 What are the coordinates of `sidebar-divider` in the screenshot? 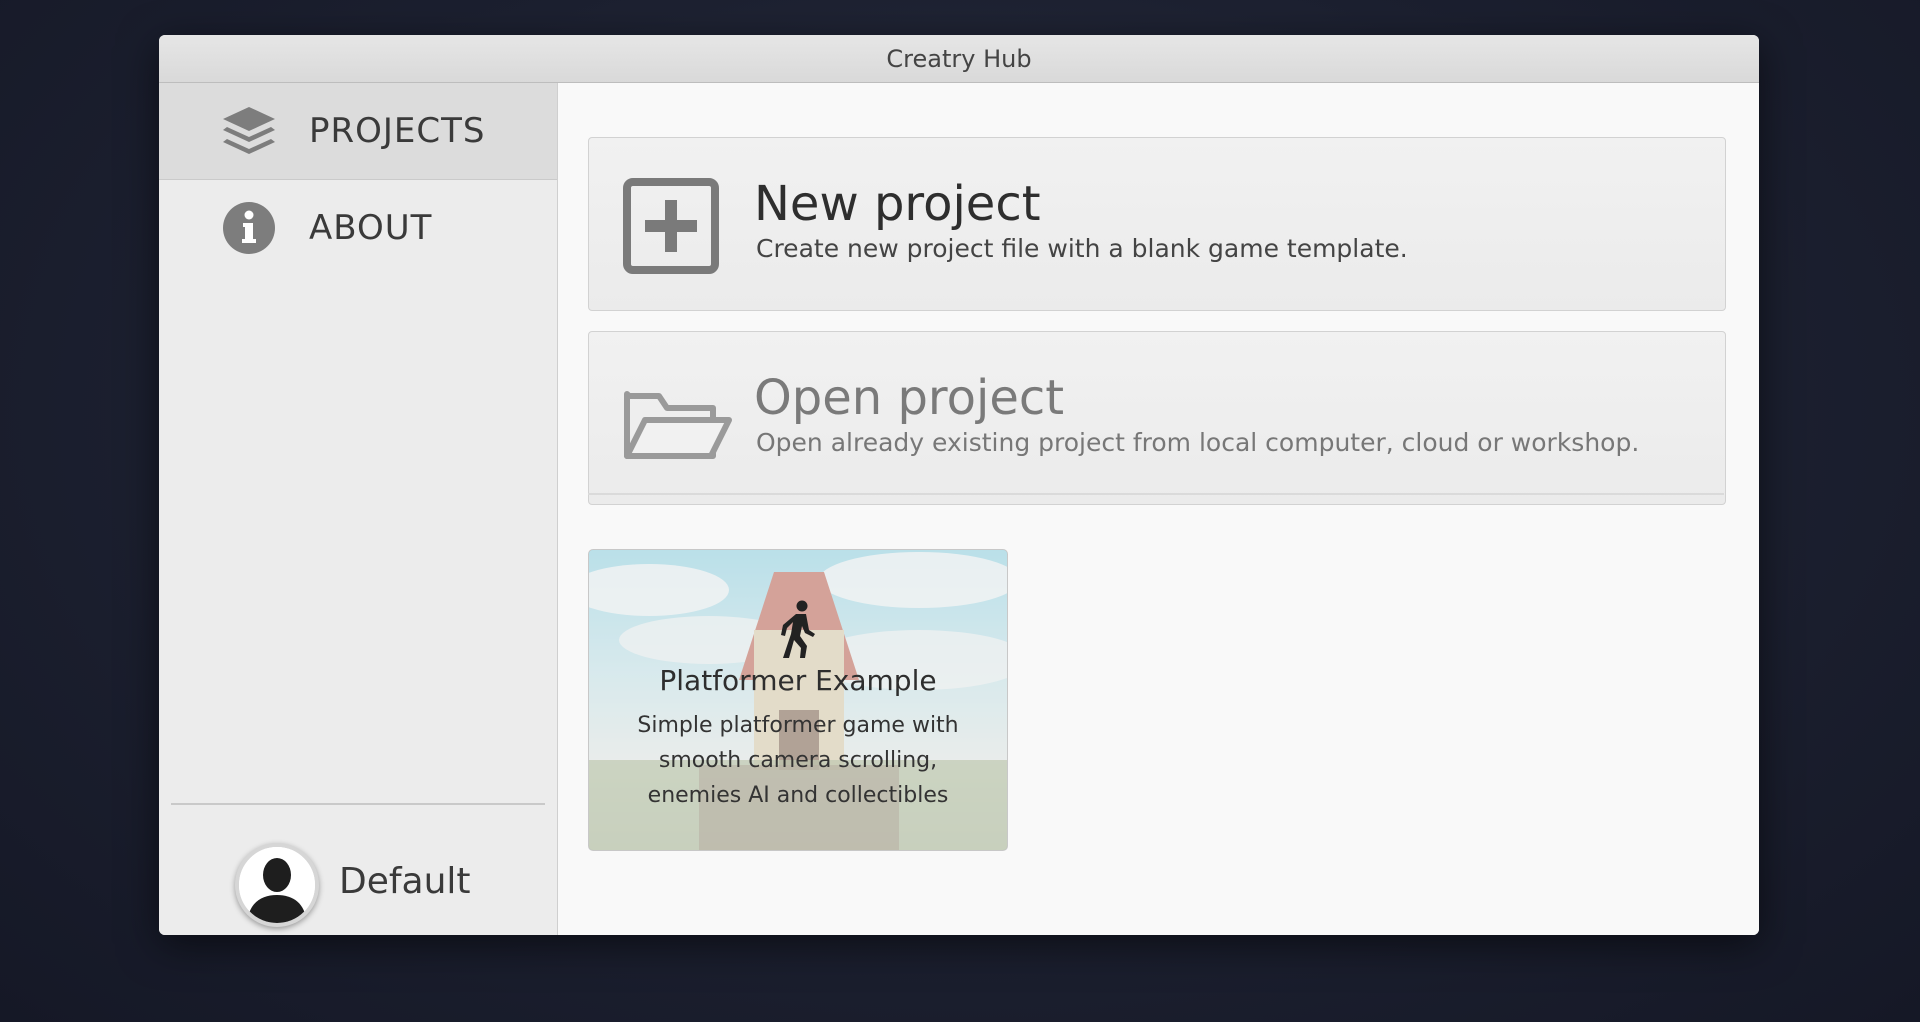 It's located at (358, 804).